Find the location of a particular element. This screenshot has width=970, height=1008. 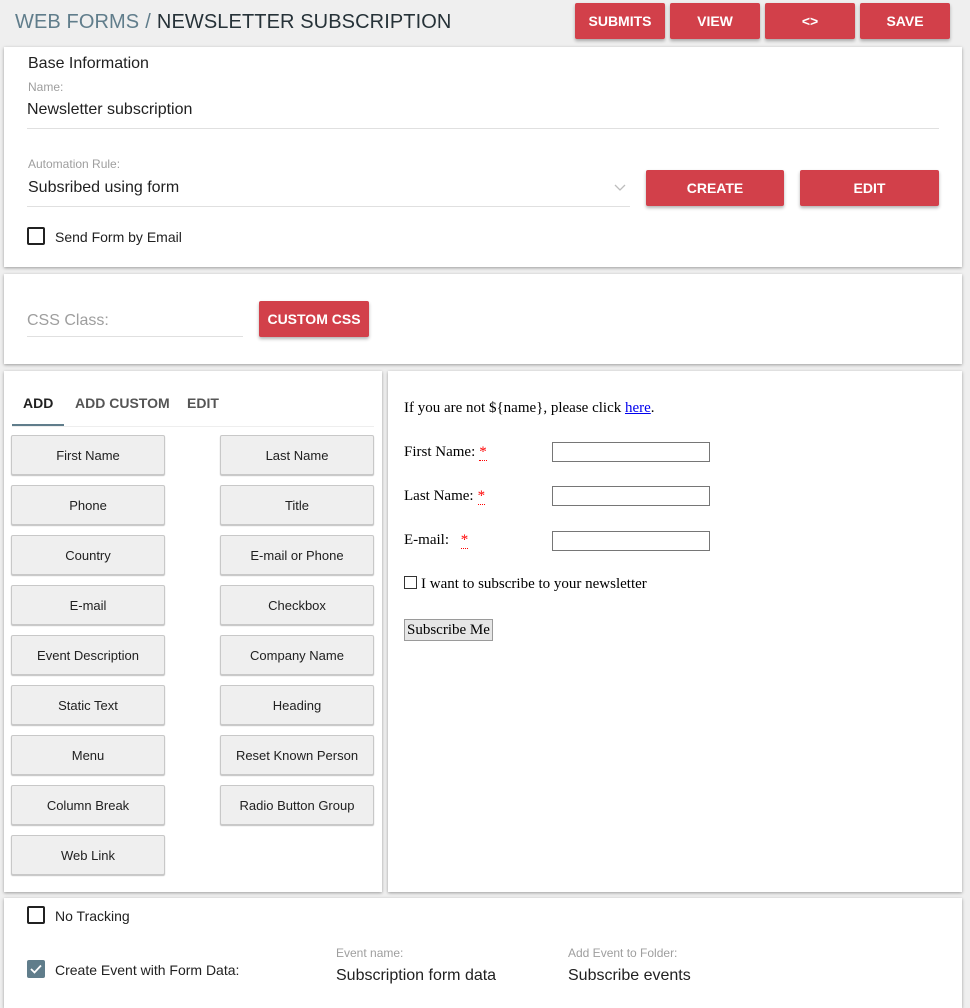

add-radio-button-group-button: Radio Button Group is located at coordinates (297, 805).